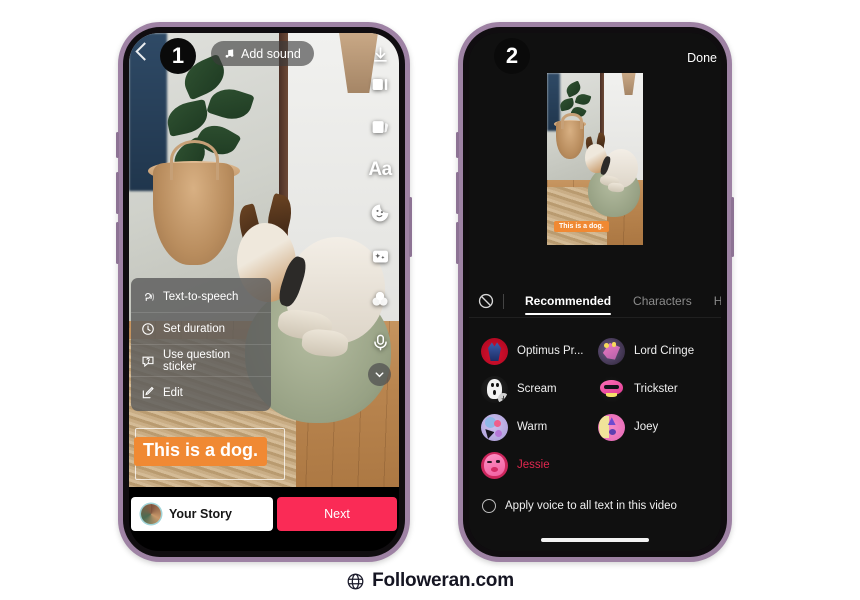 The height and width of the screenshot is (600, 860). I want to click on menu-item-edit: Edit, so click(201, 392).